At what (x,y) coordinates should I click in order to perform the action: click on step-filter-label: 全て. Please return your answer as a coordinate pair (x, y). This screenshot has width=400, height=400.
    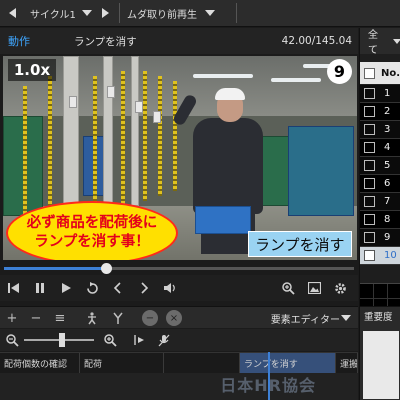
    Looking at the image, I should click on (373, 43).